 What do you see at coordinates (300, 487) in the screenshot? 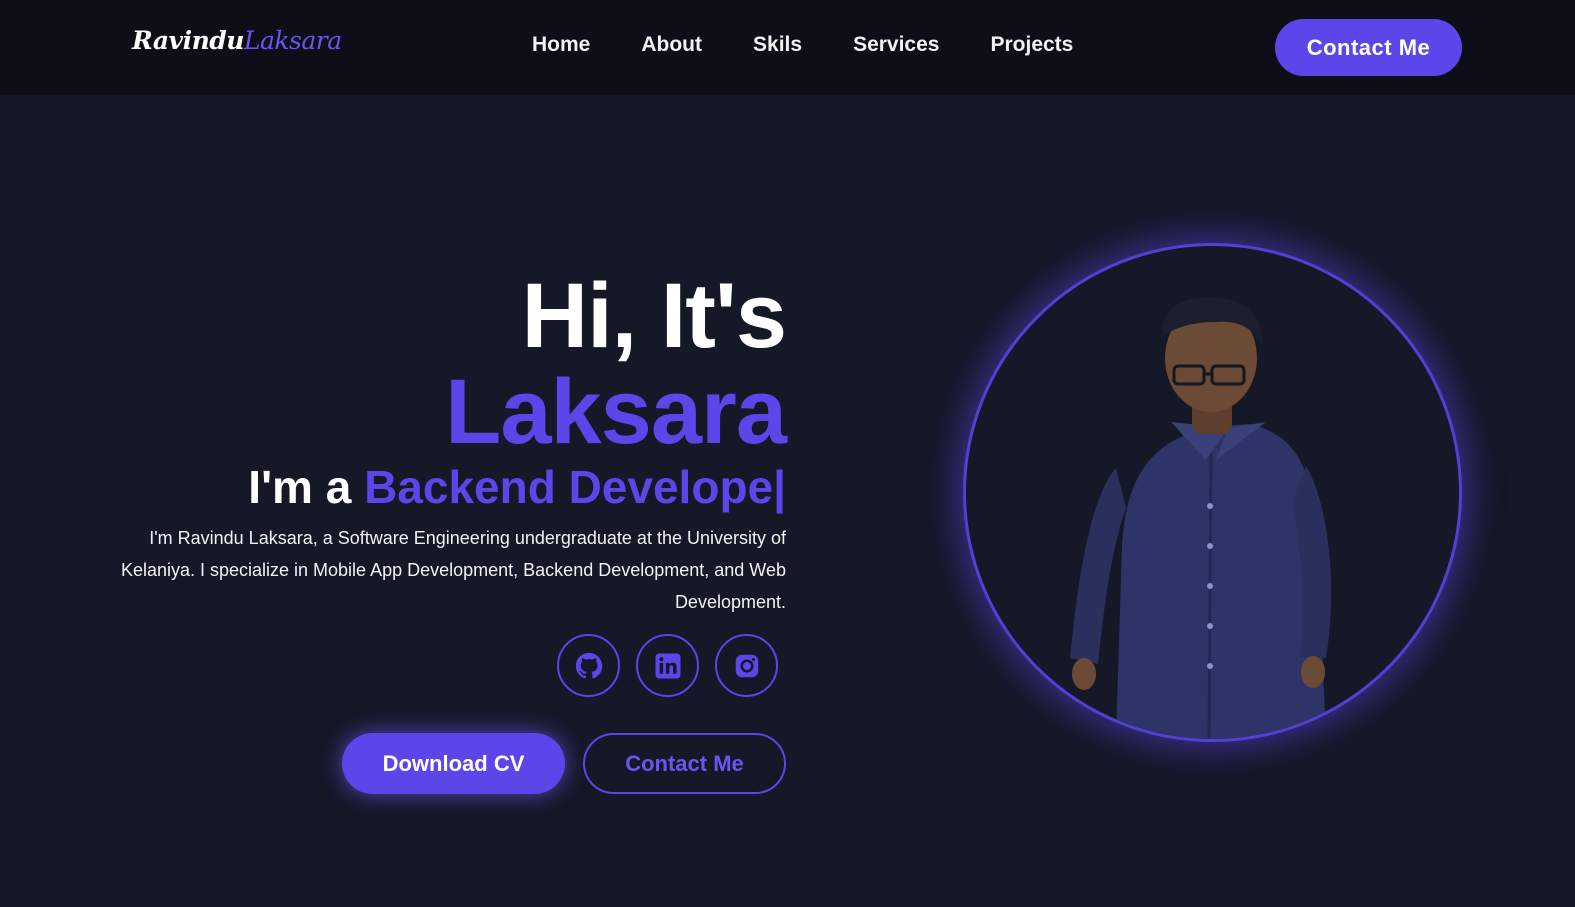
I see `role-prefix: I'm a` at bounding box center [300, 487].